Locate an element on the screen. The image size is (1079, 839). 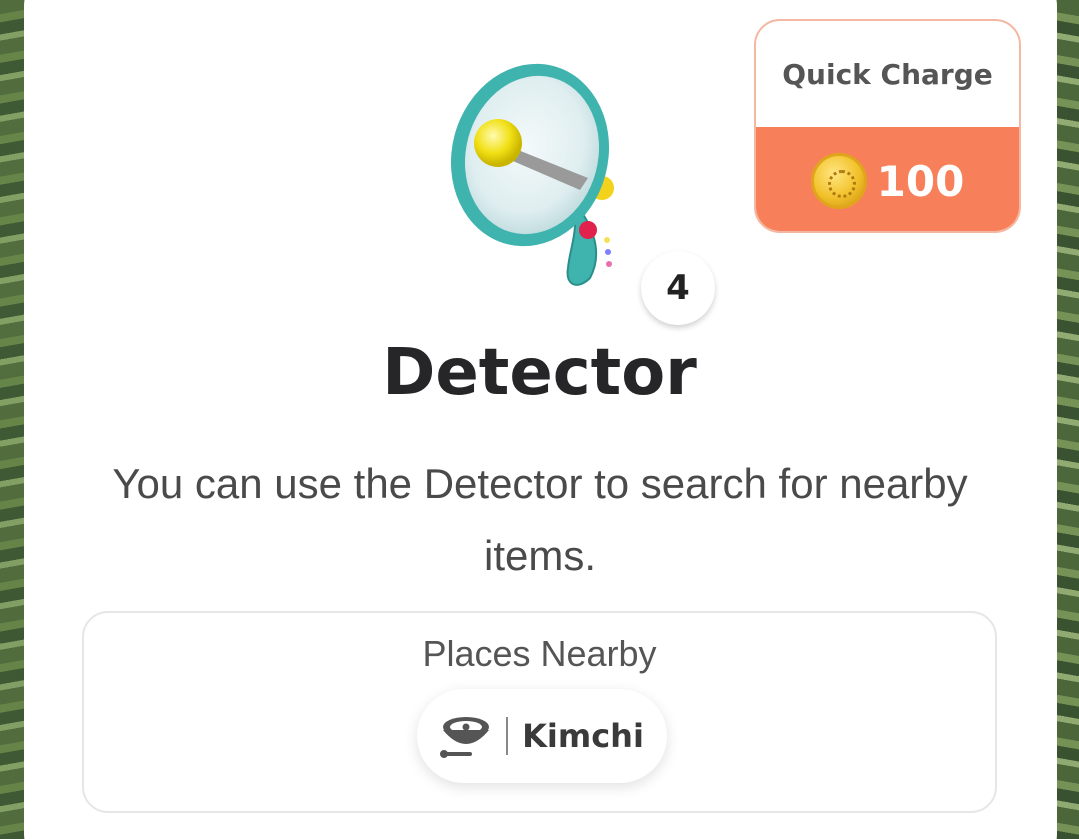
quick-charge-button: Quick Charge 100 is located at coordinates (887, 126).